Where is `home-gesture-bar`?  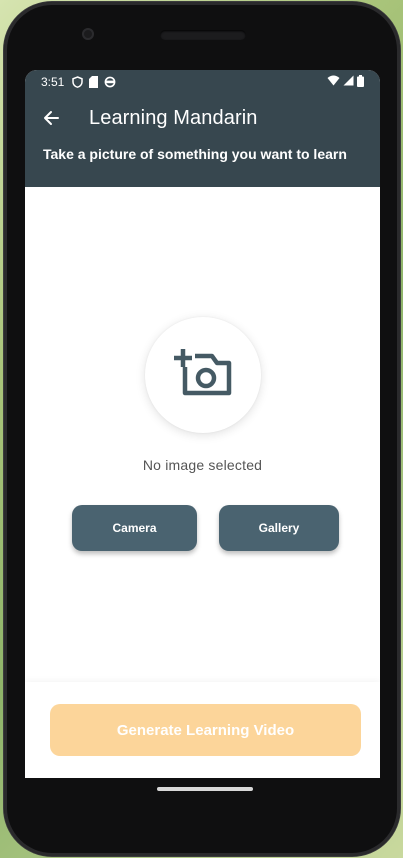 home-gesture-bar is located at coordinates (205, 789).